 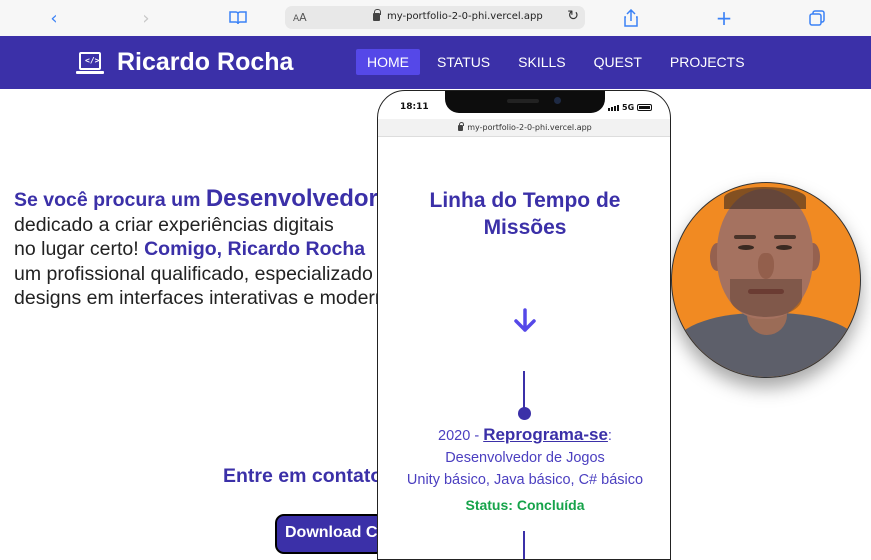 What do you see at coordinates (524, 413) in the screenshot?
I see `timeline-dot` at bounding box center [524, 413].